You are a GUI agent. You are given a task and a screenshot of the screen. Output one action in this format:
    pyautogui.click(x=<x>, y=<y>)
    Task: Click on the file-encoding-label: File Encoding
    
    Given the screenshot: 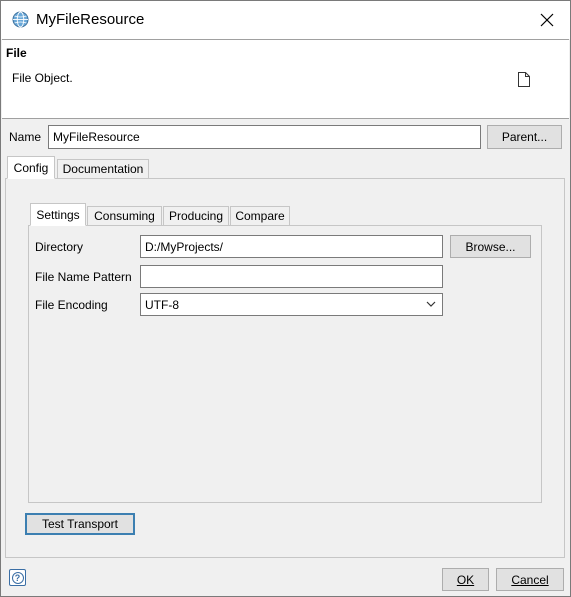 What is the action you would take?
    pyautogui.click(x=71, y=305)
    